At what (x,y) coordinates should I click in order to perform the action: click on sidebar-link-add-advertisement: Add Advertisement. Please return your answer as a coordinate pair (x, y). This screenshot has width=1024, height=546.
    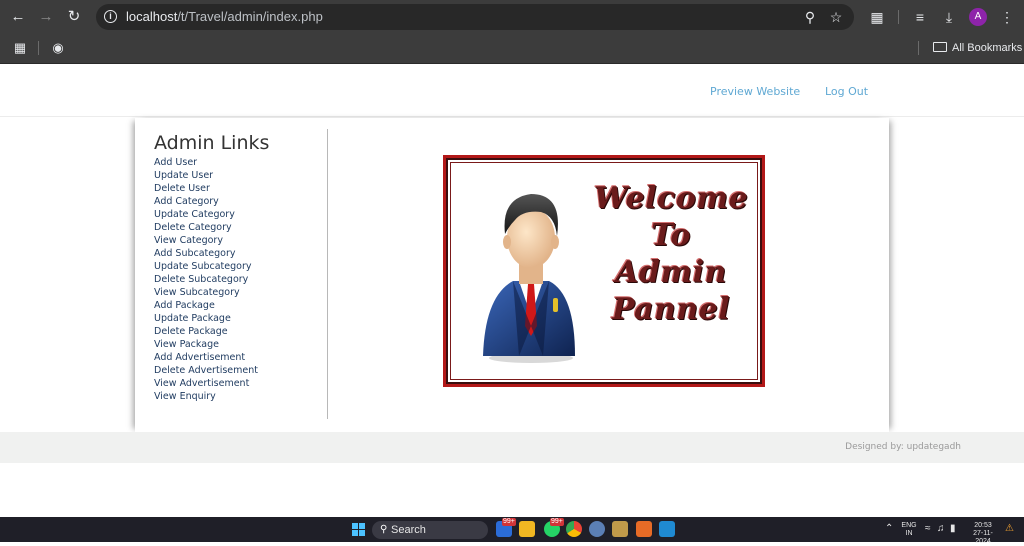
    Looking at the image, I should click on (239, 357).